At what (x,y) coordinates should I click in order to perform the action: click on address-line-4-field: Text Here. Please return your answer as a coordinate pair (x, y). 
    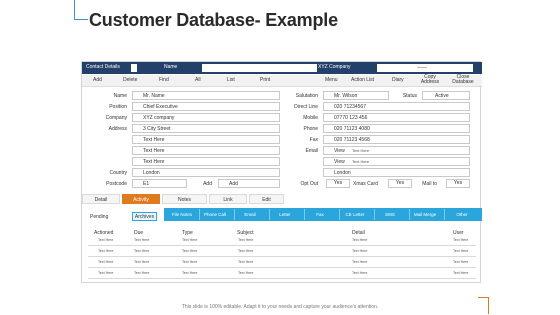
    Looking at the image, I should click on (206, 161).